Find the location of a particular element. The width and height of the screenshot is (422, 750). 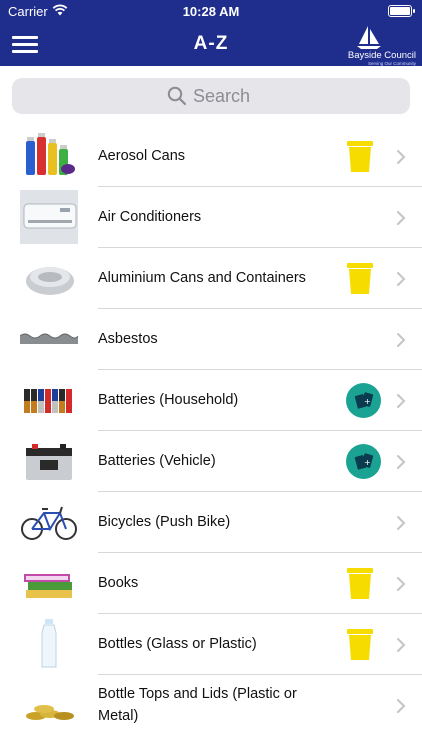

list-item-bicycles: Bicycles (Push Bike) is located at coordinates (211, 522).